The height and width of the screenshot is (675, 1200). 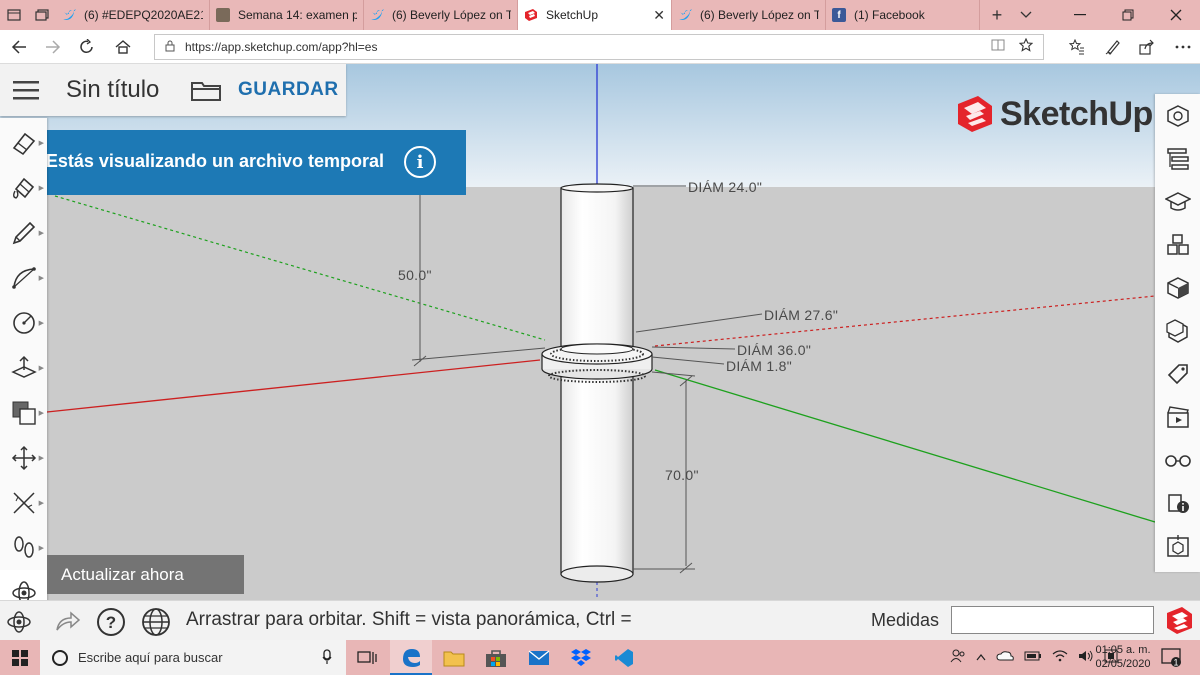 I want to click on lower-cylinder-bottom, so click(x=597, y=574).